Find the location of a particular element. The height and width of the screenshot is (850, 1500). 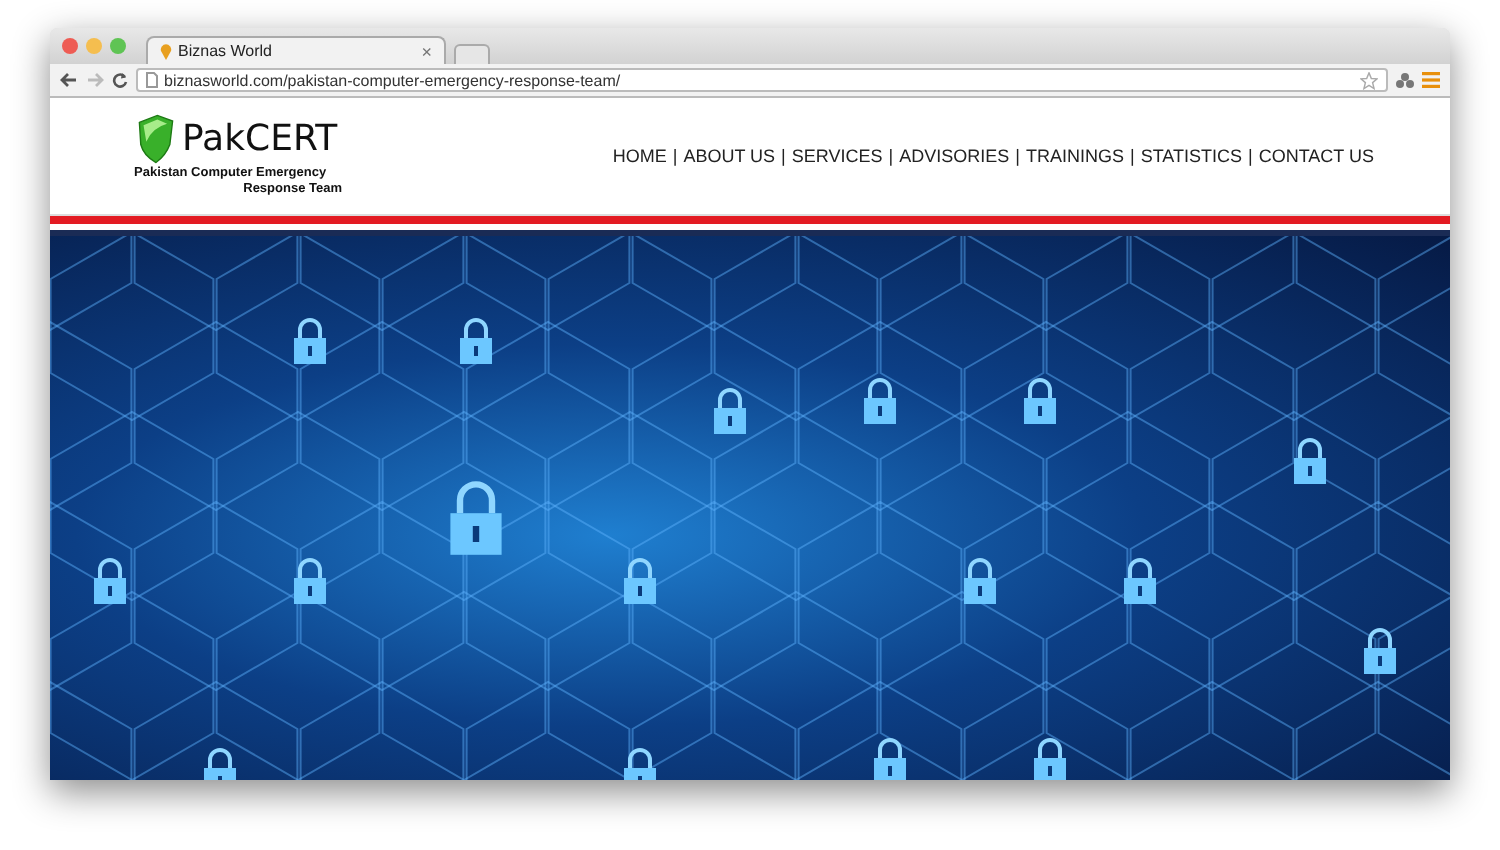

nav-link: CONTACT US is located at coordinates (1316, 156).